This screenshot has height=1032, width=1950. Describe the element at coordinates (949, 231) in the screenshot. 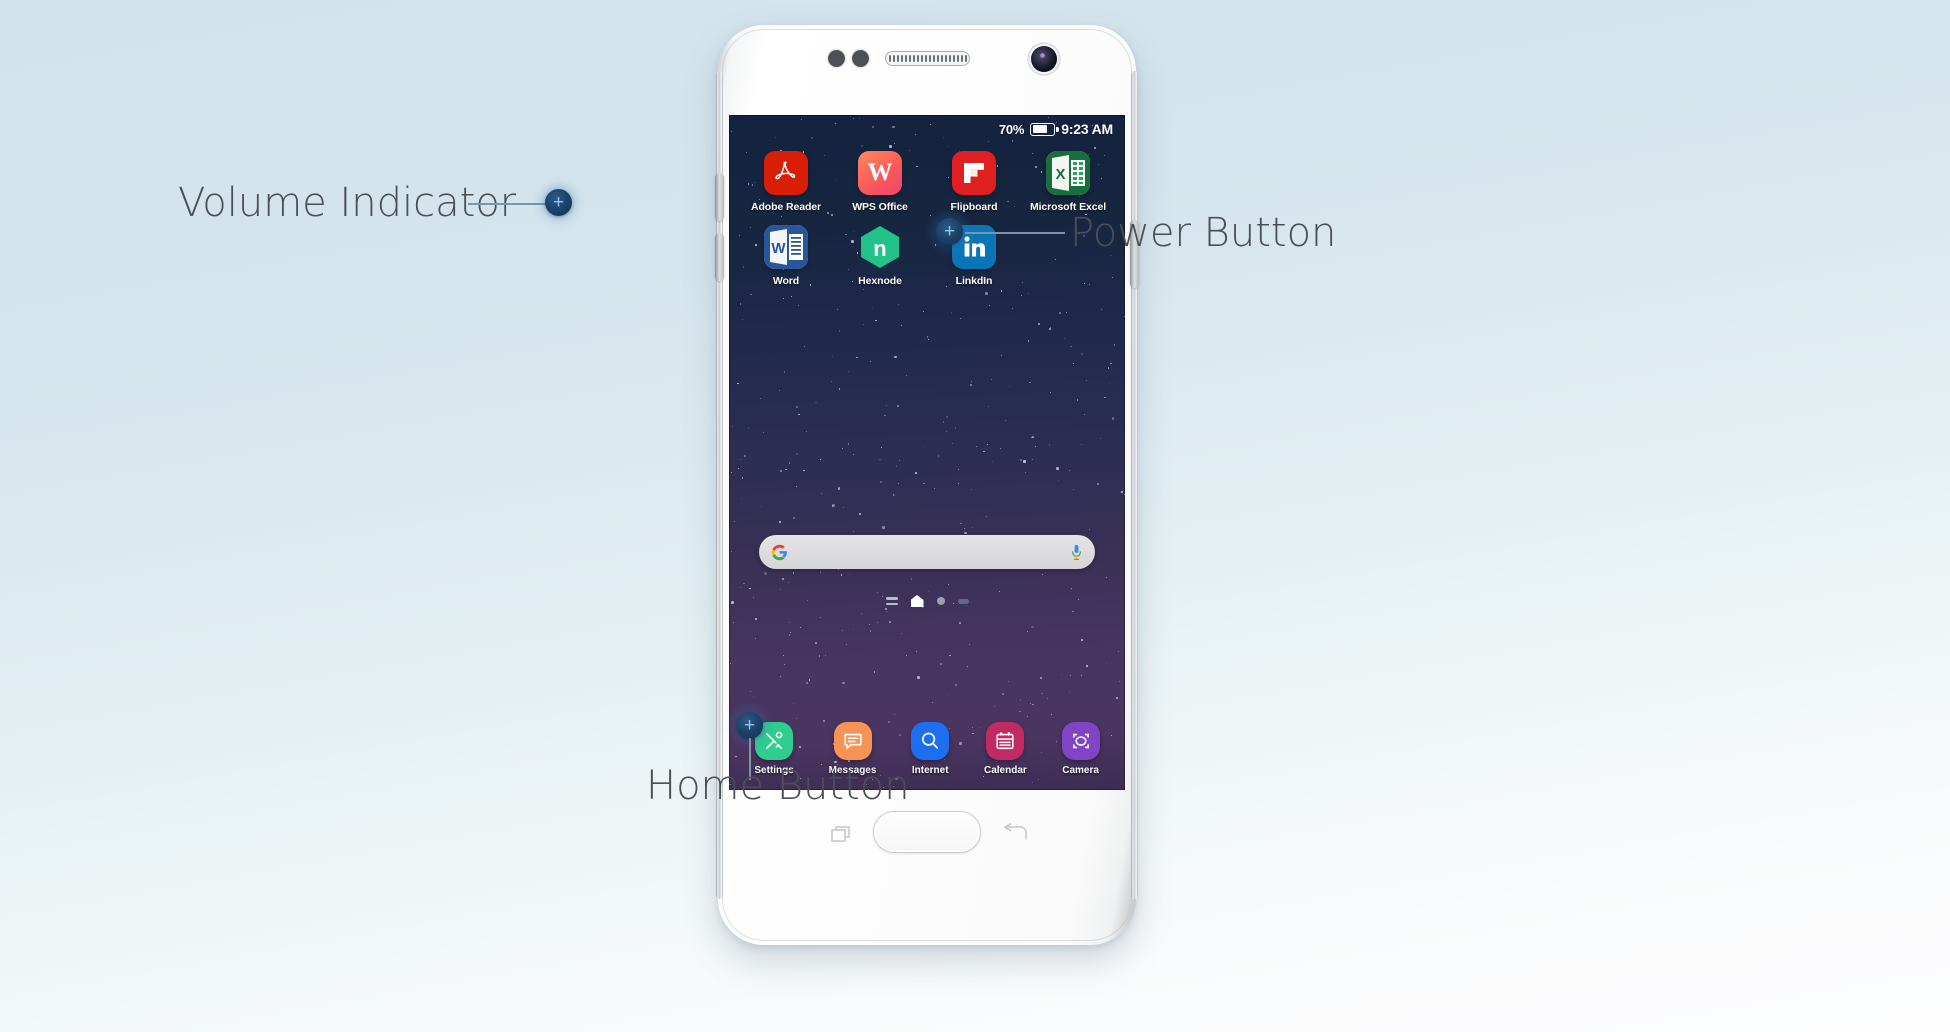

I see `power-button-marker: +` at that location.